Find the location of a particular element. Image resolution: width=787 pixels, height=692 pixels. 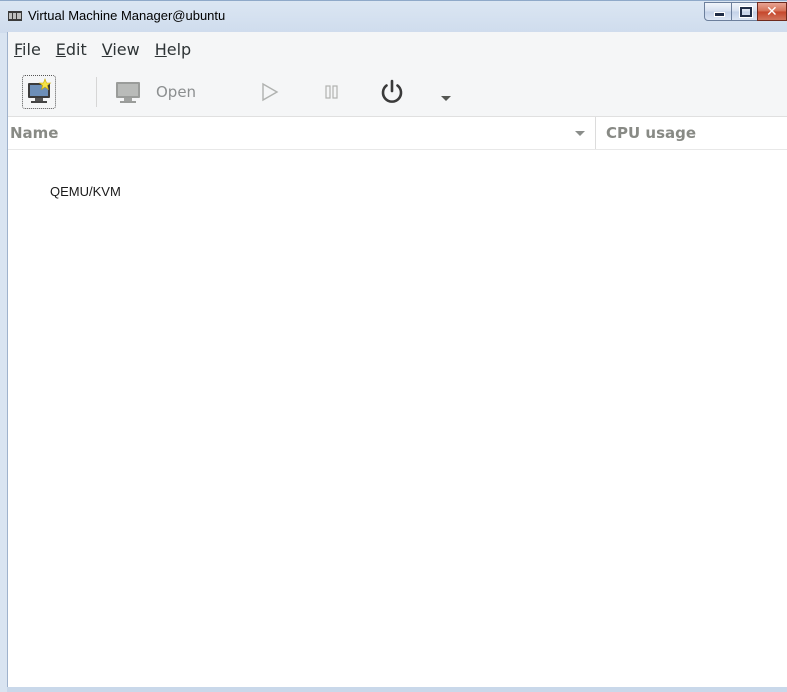

menu-bar: File Edit View Help is located at coordinates (397, 50).